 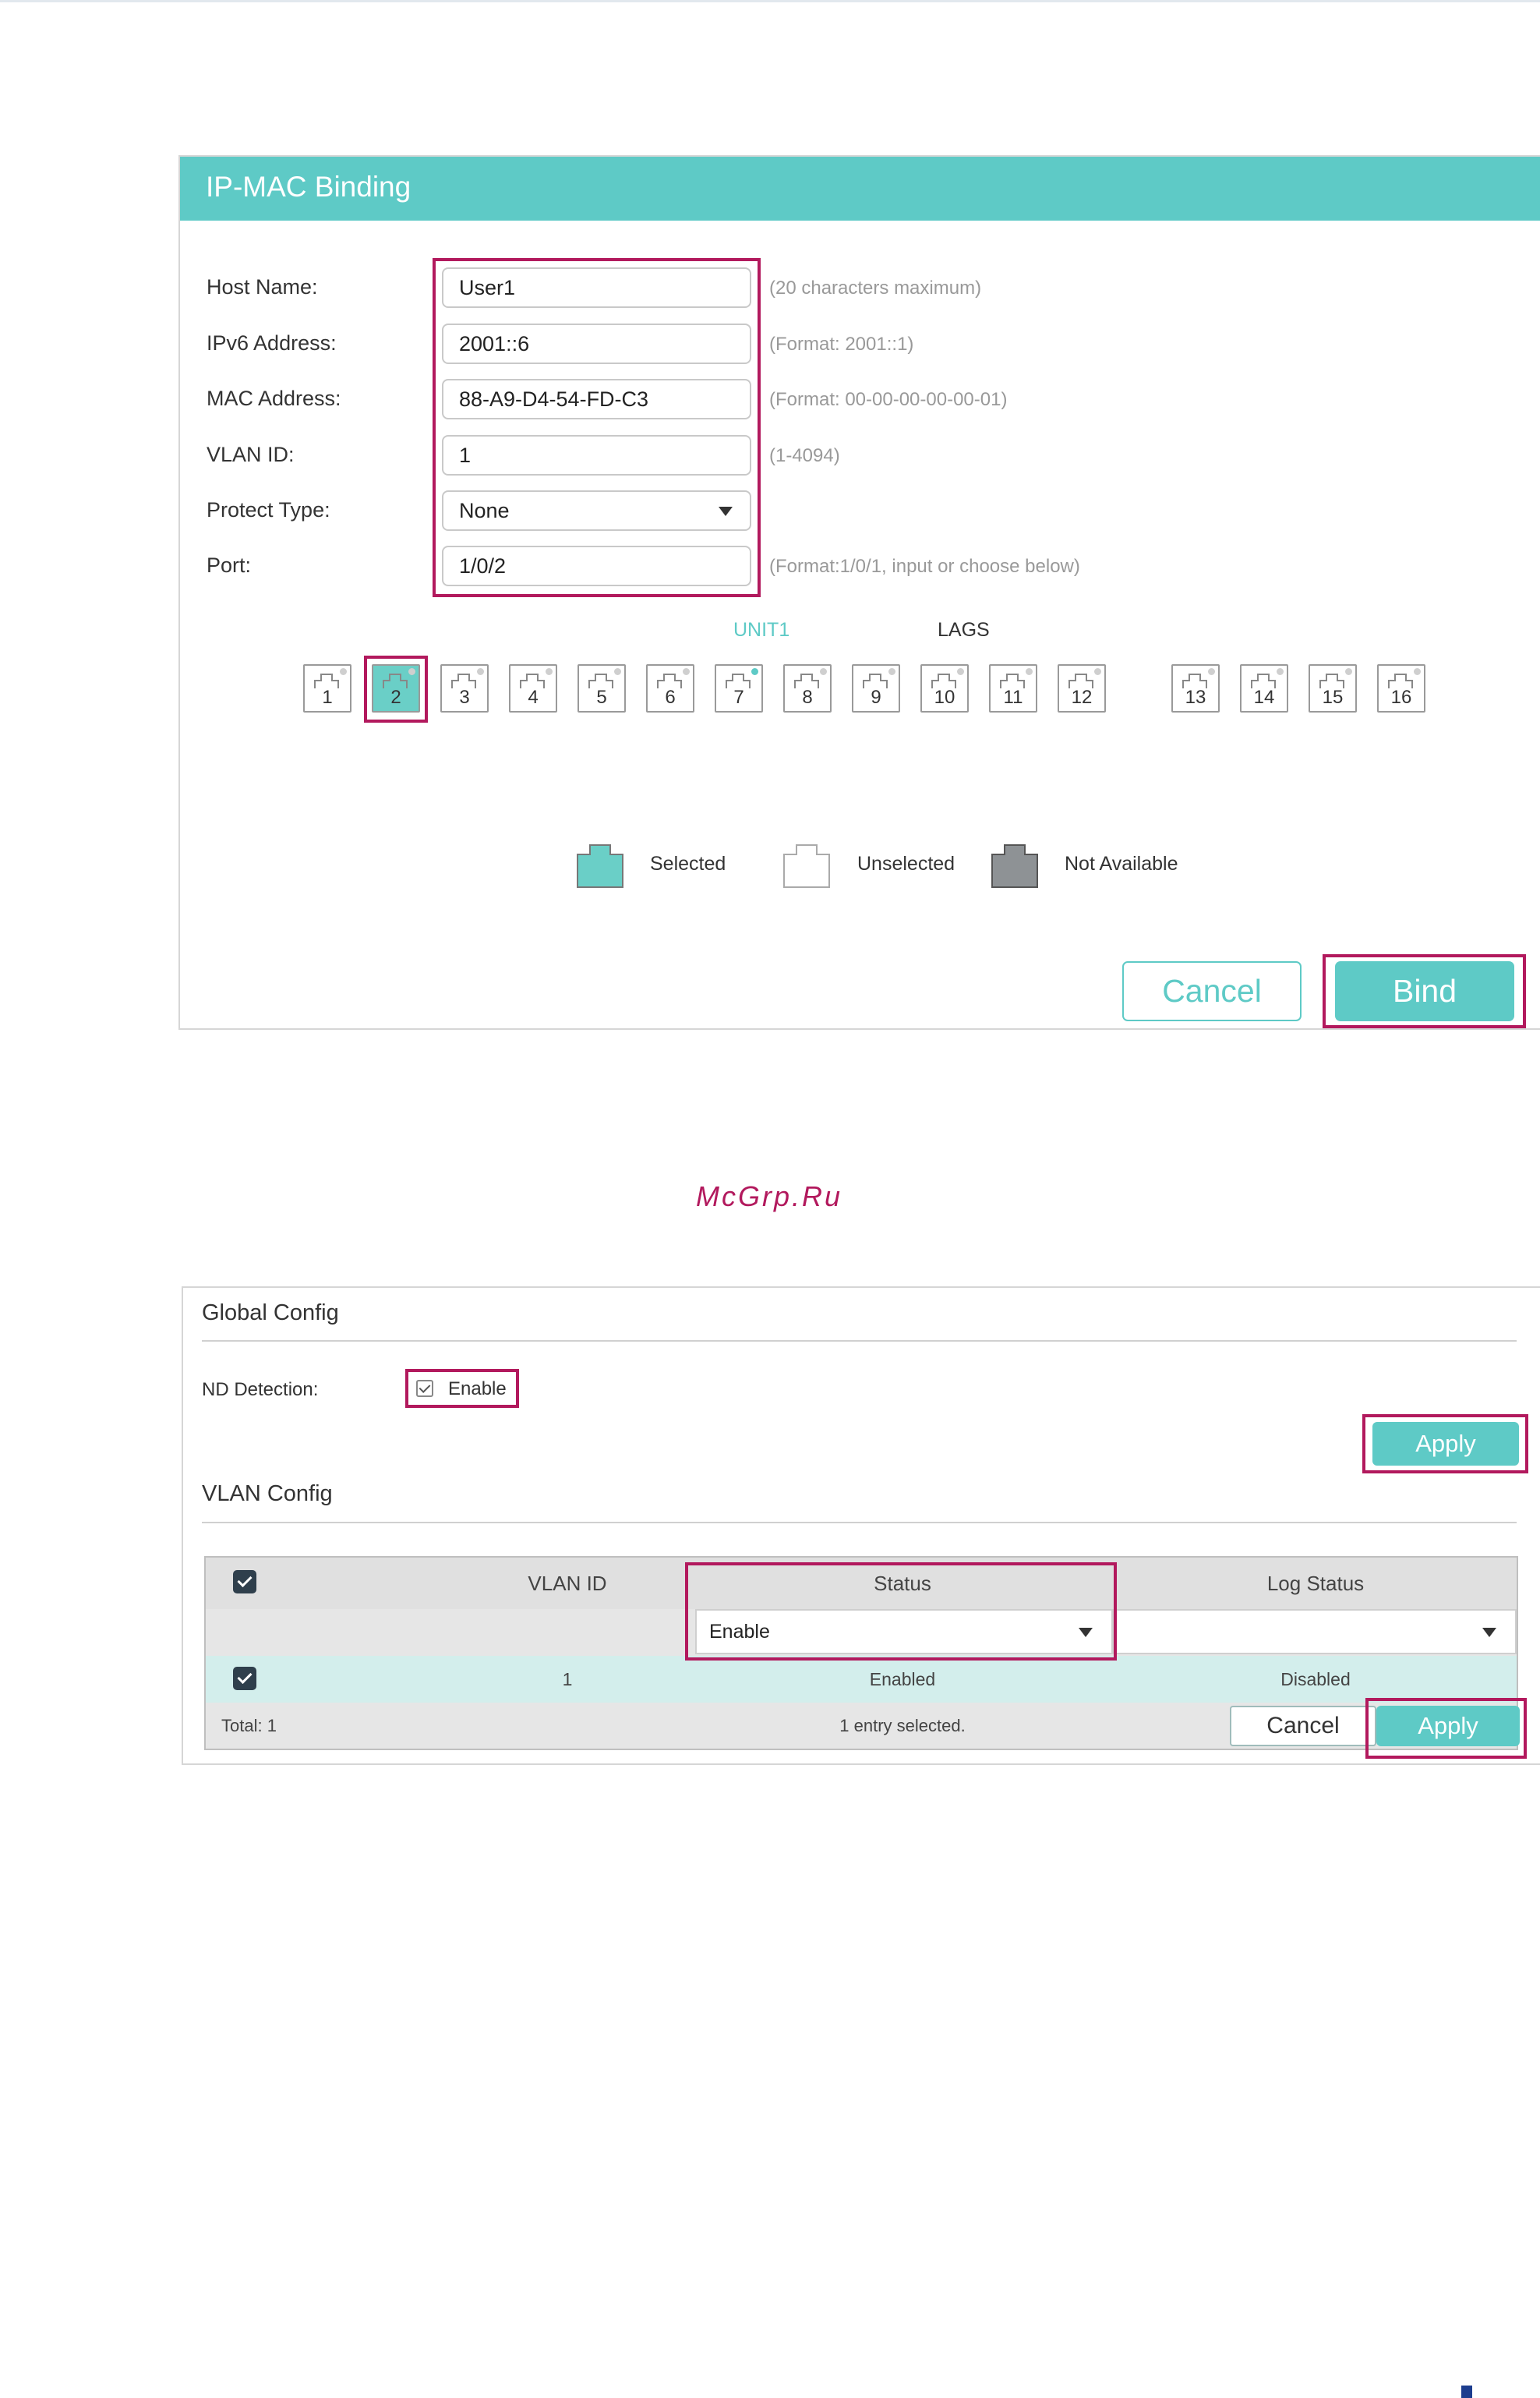 I want to click on page-top-rule, so click(x=770, y=1).